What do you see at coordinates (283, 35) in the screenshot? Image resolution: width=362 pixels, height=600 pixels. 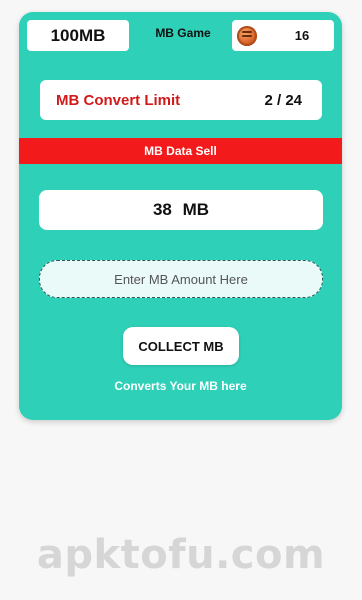 I see `coins-counter: 16` at bounding box center [283, 35].